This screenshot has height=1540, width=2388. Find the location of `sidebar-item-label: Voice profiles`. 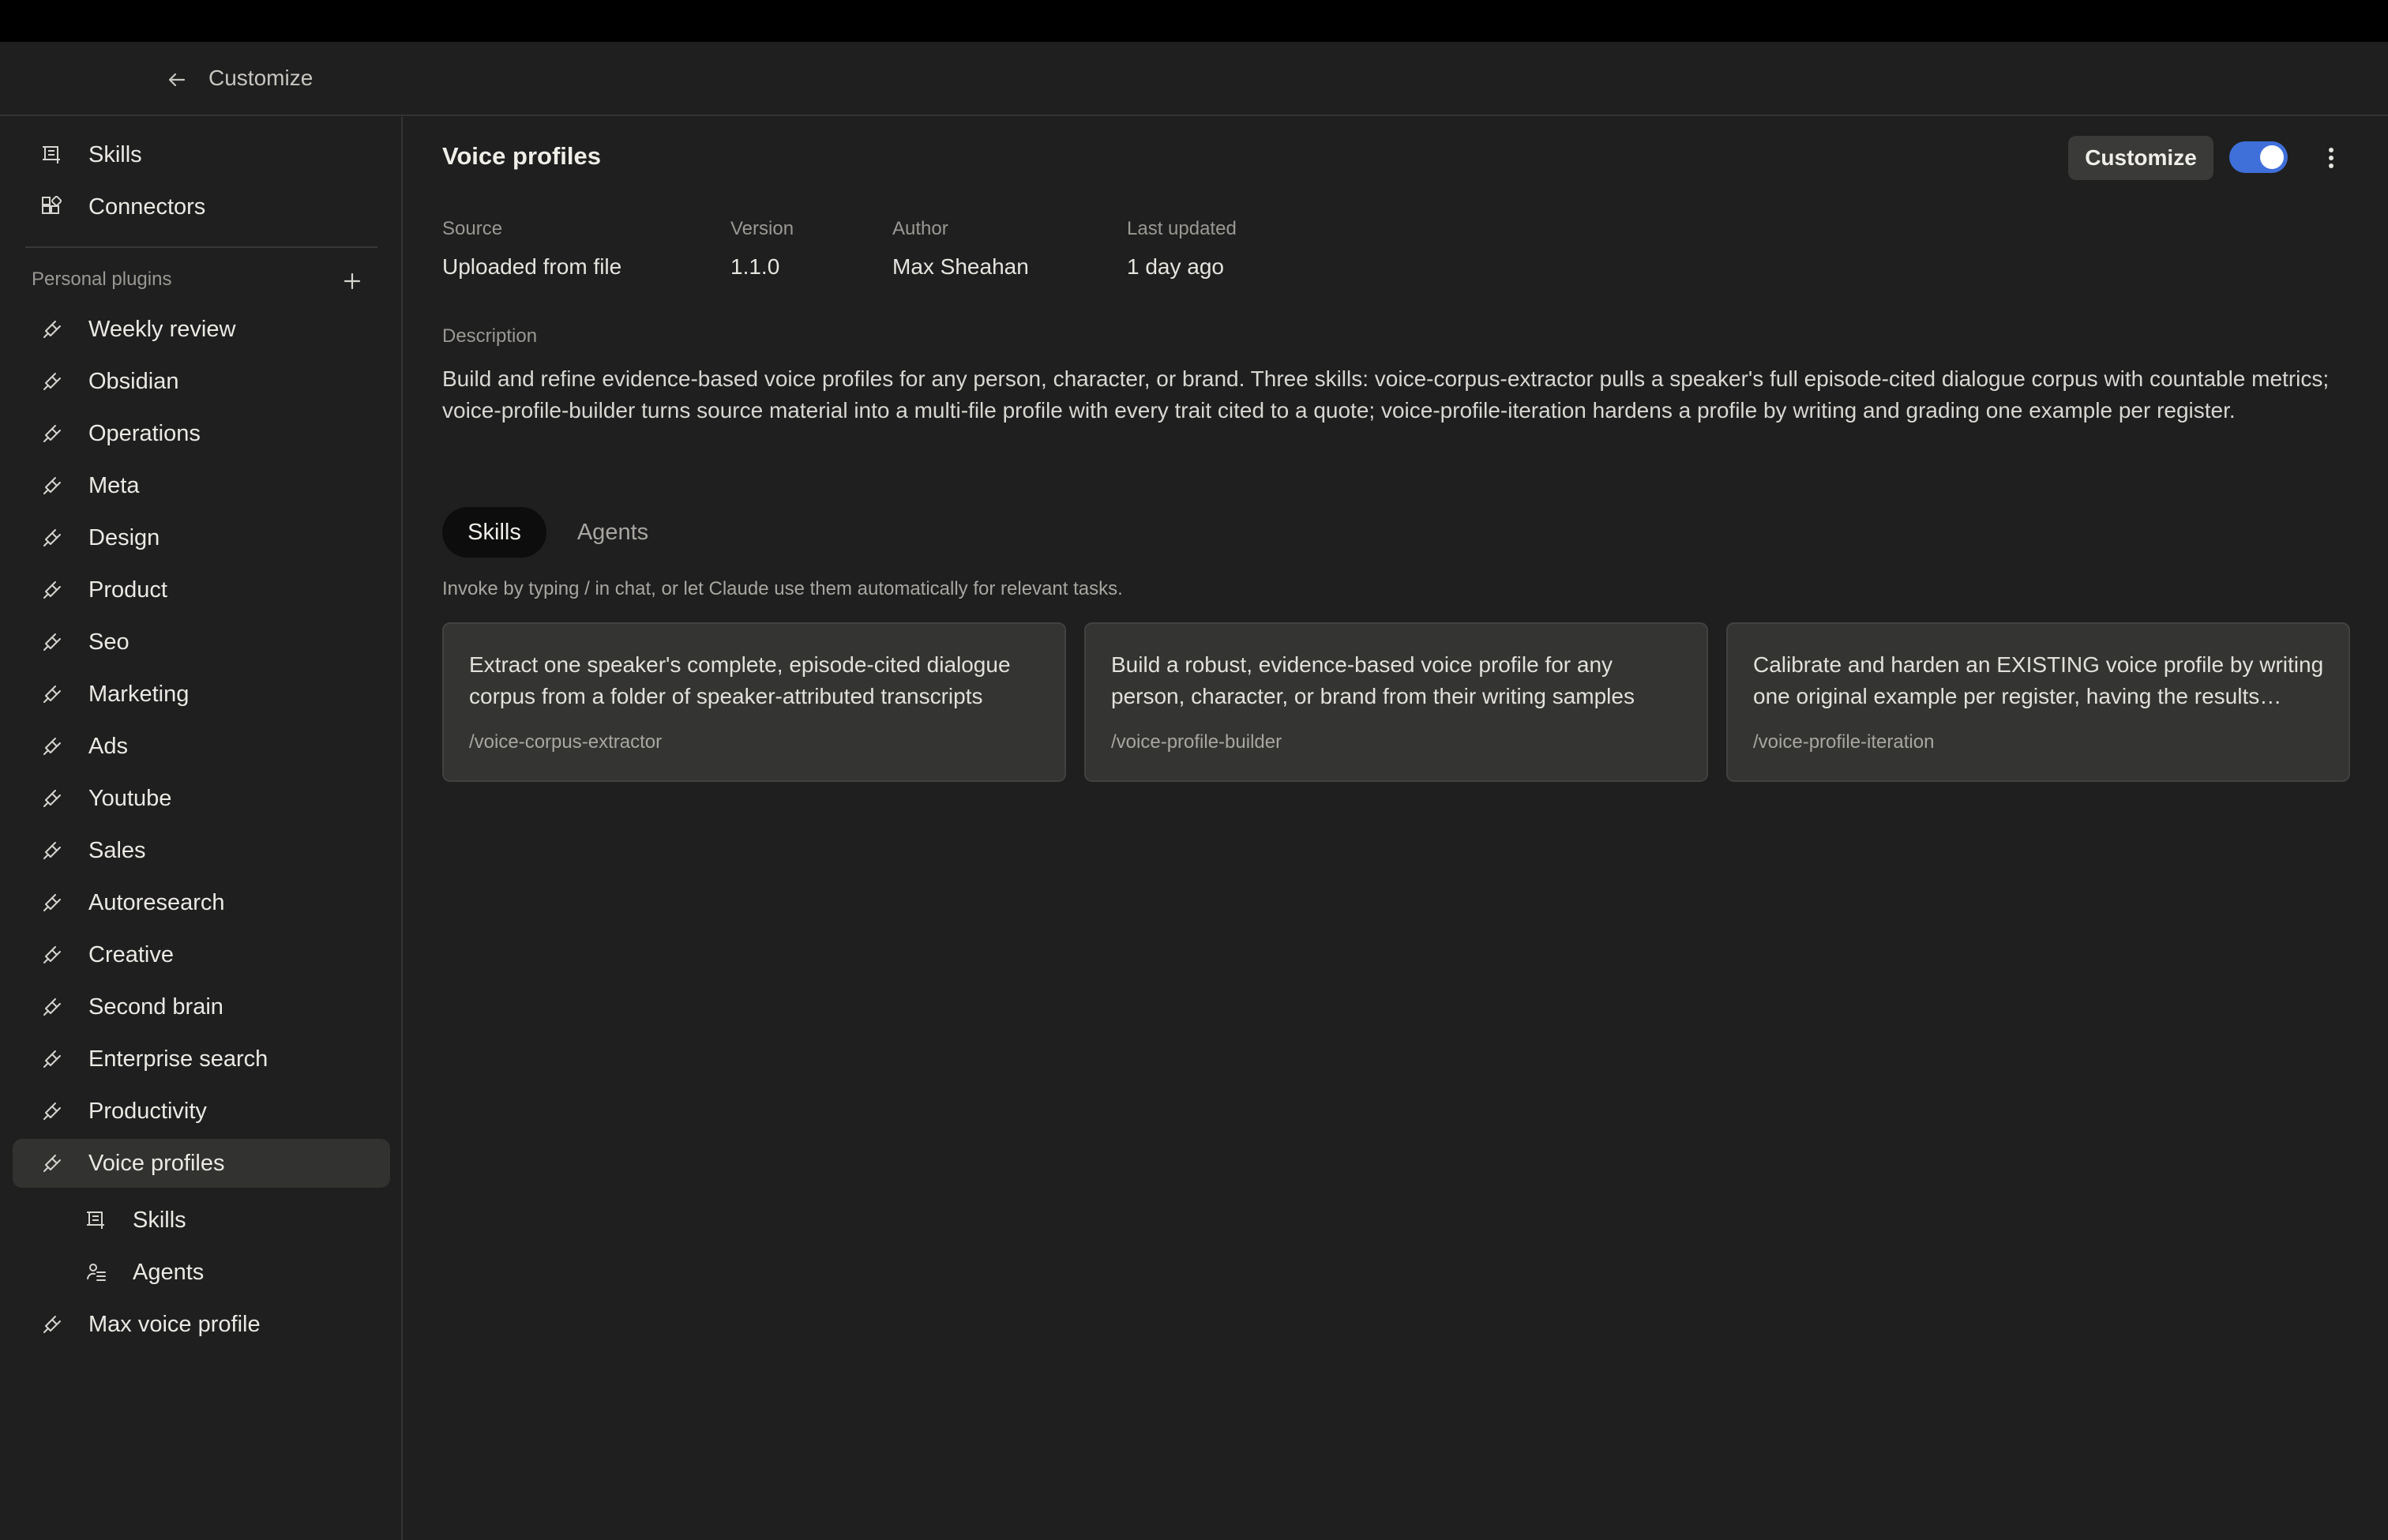

sidebar-item-label: Voice profiles is located at coordinates (156, 1163).